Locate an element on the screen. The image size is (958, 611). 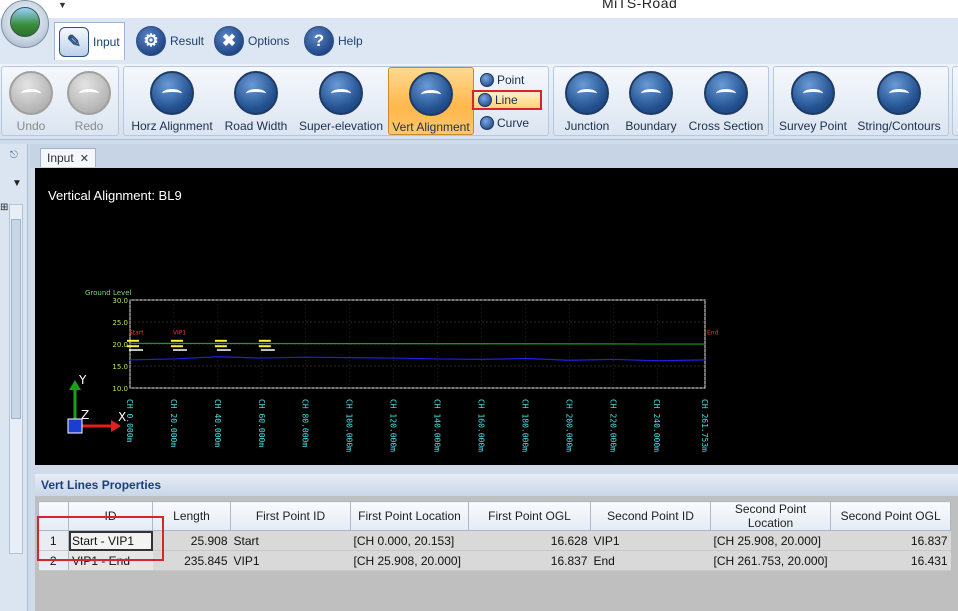
curve-button: Curve is located at coordinates (504, 123).